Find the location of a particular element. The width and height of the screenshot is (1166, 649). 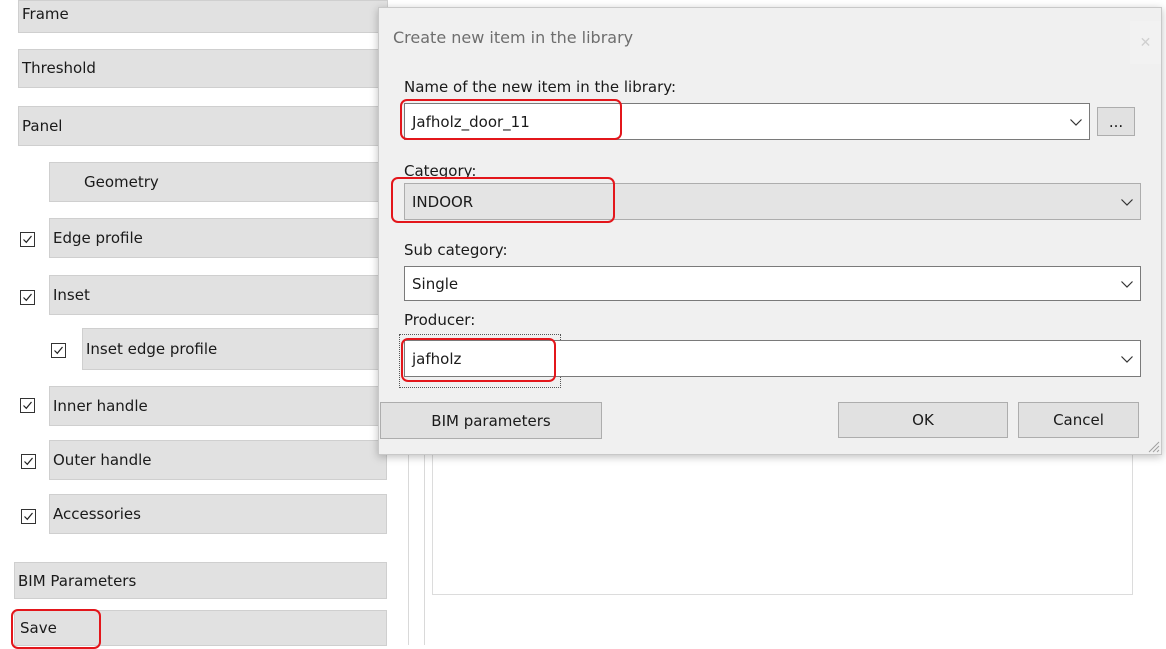

category-combobox: INDOOR is located at coordinates (772, 201).